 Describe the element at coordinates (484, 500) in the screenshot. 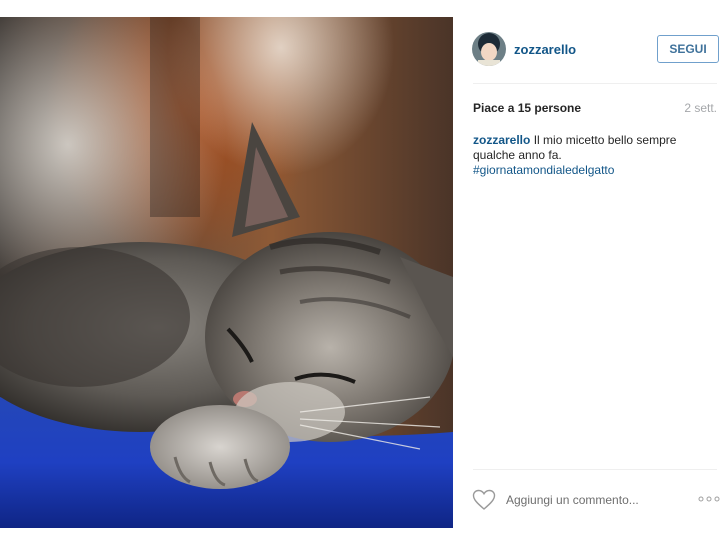

I see `heart-icon` at that location.